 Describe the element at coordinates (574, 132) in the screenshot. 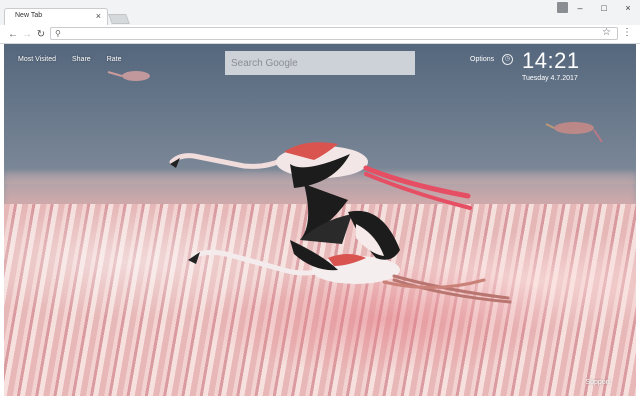

I see `distant-flamingo-right` at that location.